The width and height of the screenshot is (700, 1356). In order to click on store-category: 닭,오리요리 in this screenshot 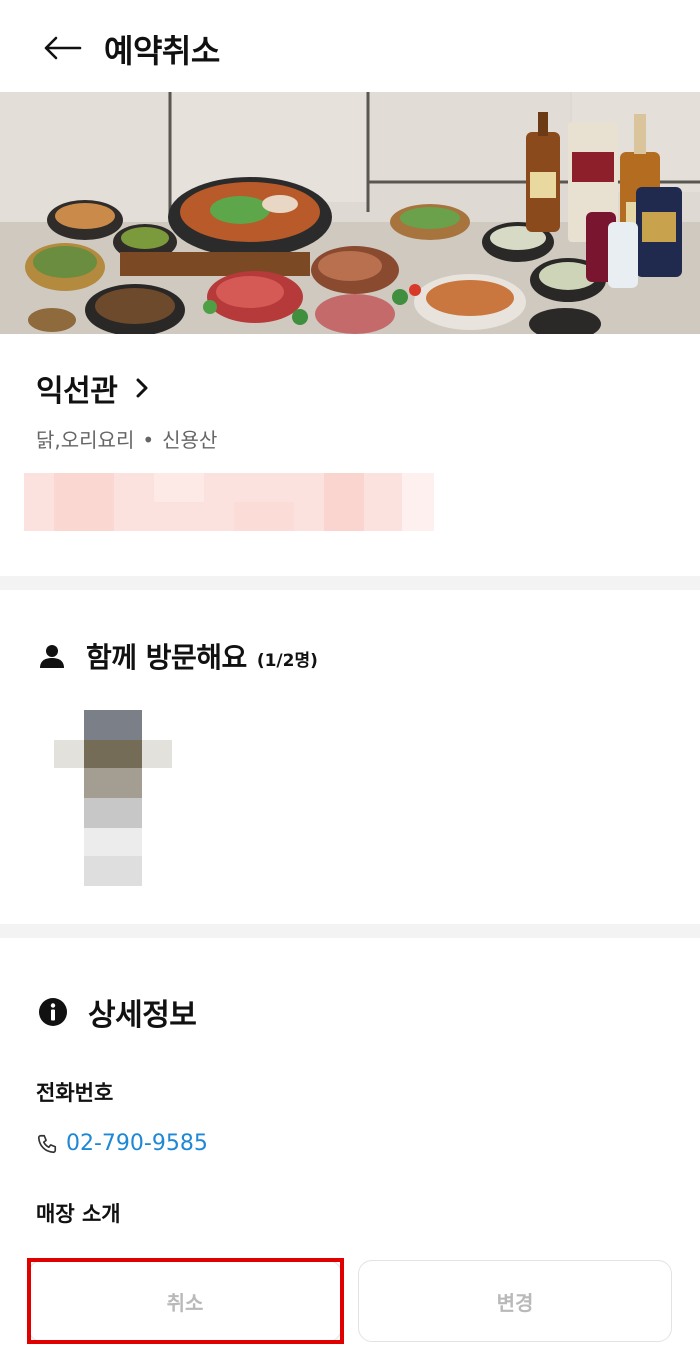, I will do `click(85, 440)`.